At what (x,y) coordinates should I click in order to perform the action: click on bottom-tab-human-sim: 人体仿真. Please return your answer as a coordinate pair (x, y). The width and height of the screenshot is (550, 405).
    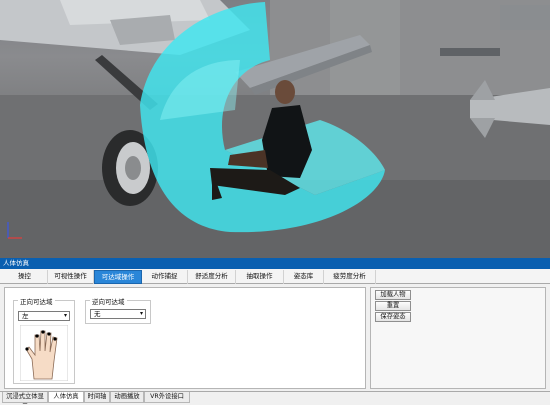
    Looking at the image, I should click on (66, 397).